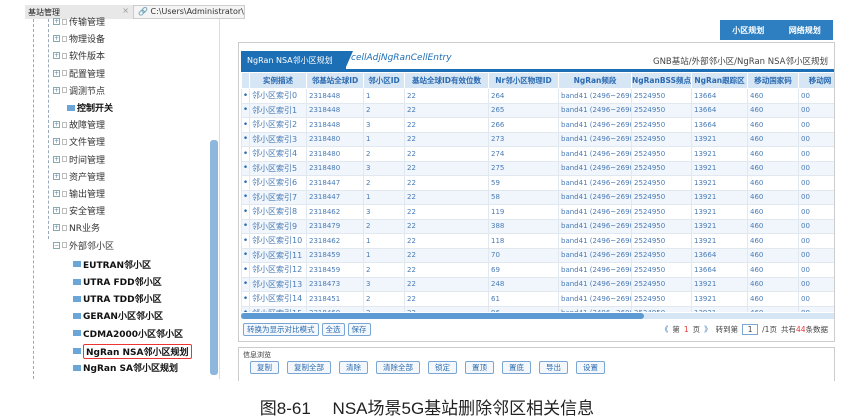  I want to click on select-all-button: 全选, so click(333, 329).